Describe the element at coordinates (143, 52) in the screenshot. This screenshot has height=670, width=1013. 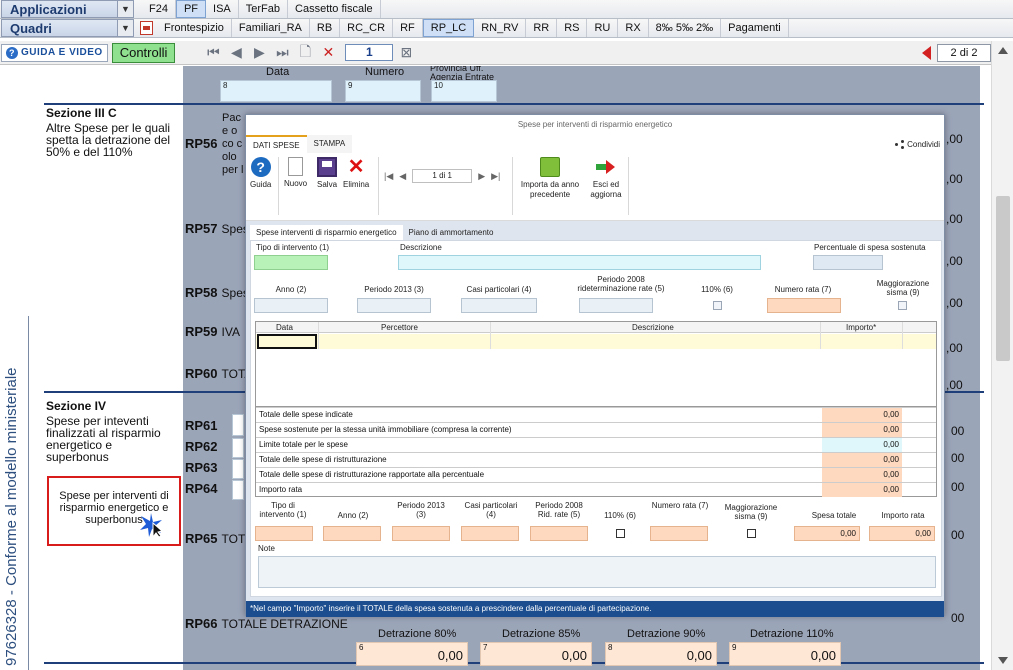
I see `controlli-button: Controlli` at that location.